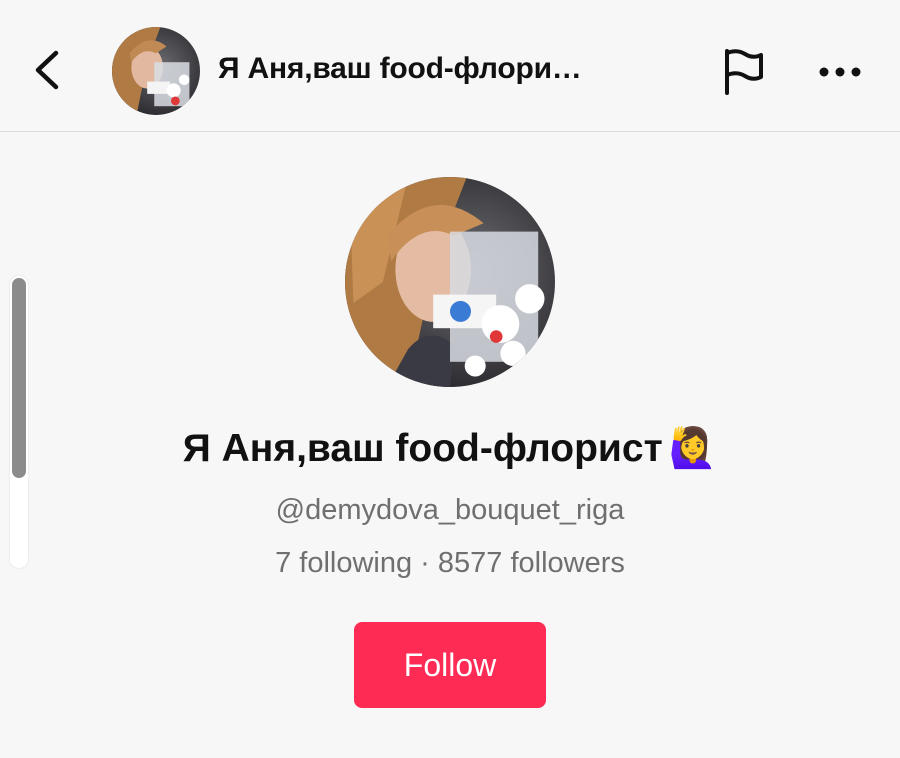  What do you see at coordinates (450, 563) in the screenshot?
I see `follow-stats: 7 following · 8577 followers` at bounding box center [450, 563].